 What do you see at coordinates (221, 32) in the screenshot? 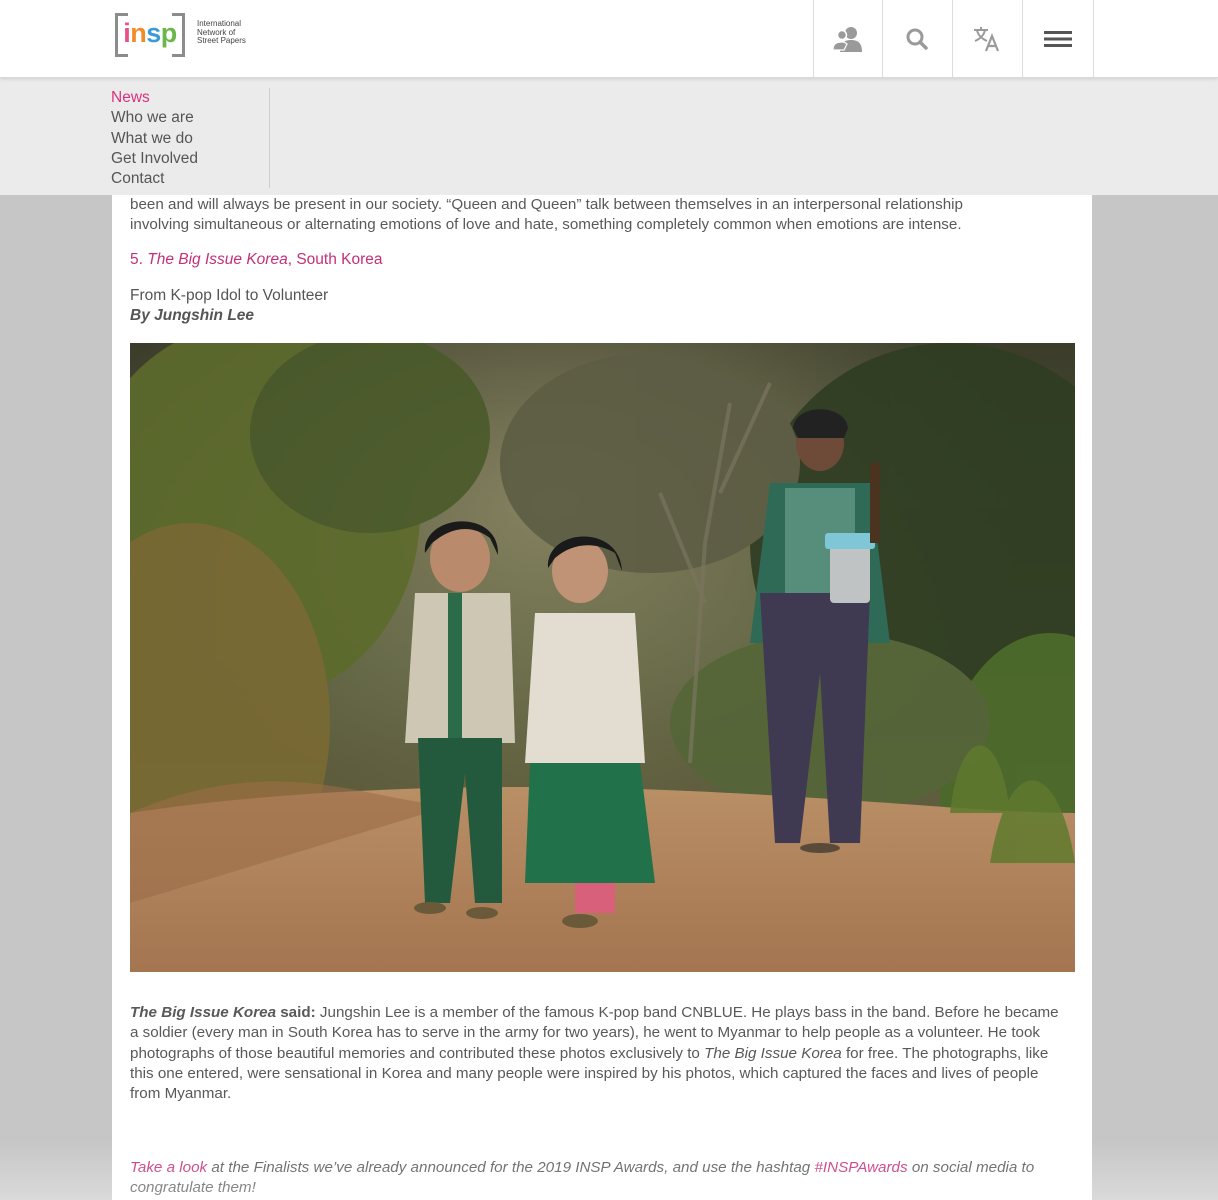
I see `logo-tagline: International Network of Street Papers` at bounding box center [221, 32].